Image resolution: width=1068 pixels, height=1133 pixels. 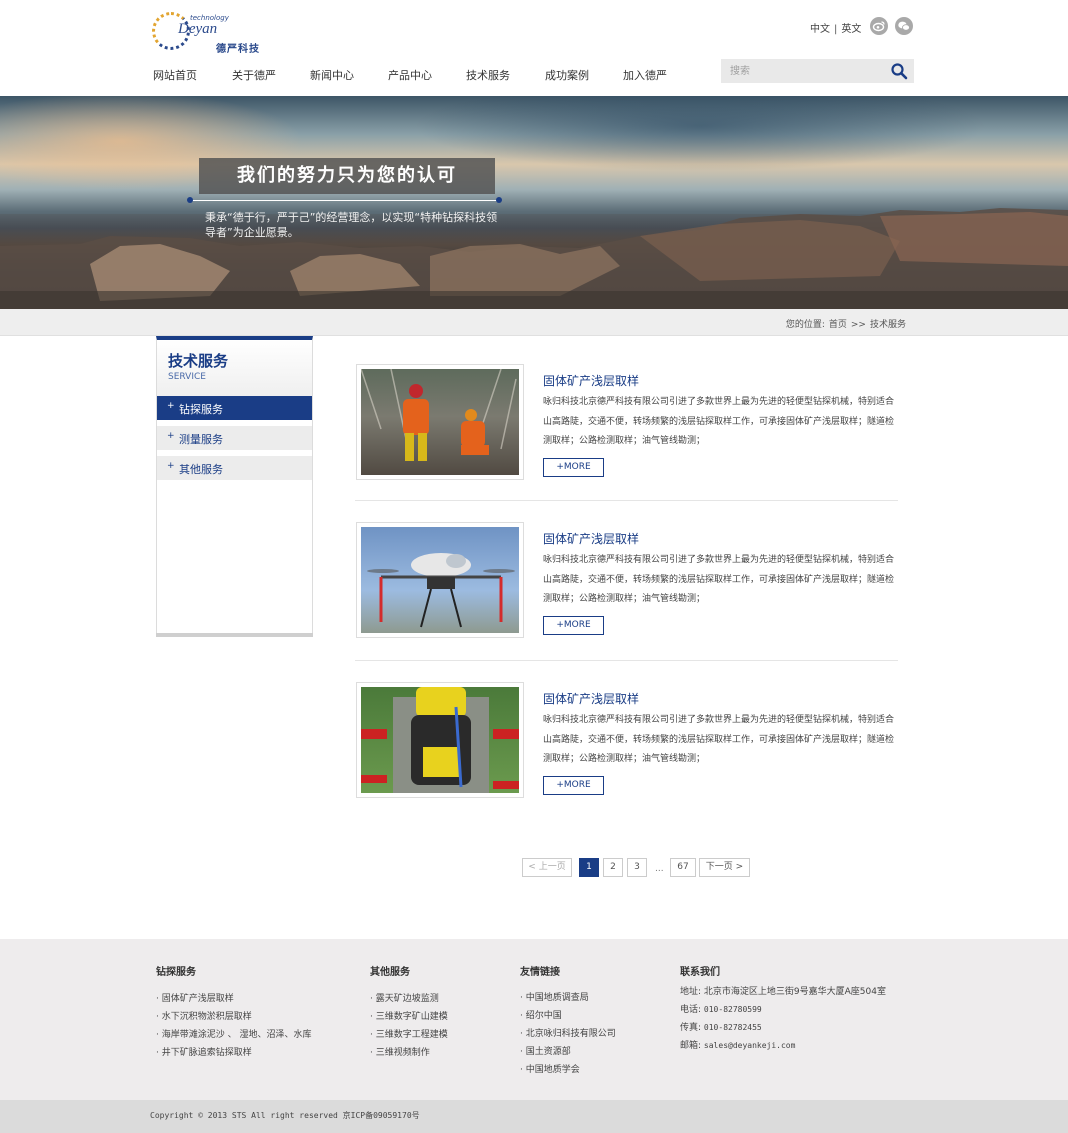 I want to click on contact-phone: 电话: 010-82780599, so click(x=721, y=1008).